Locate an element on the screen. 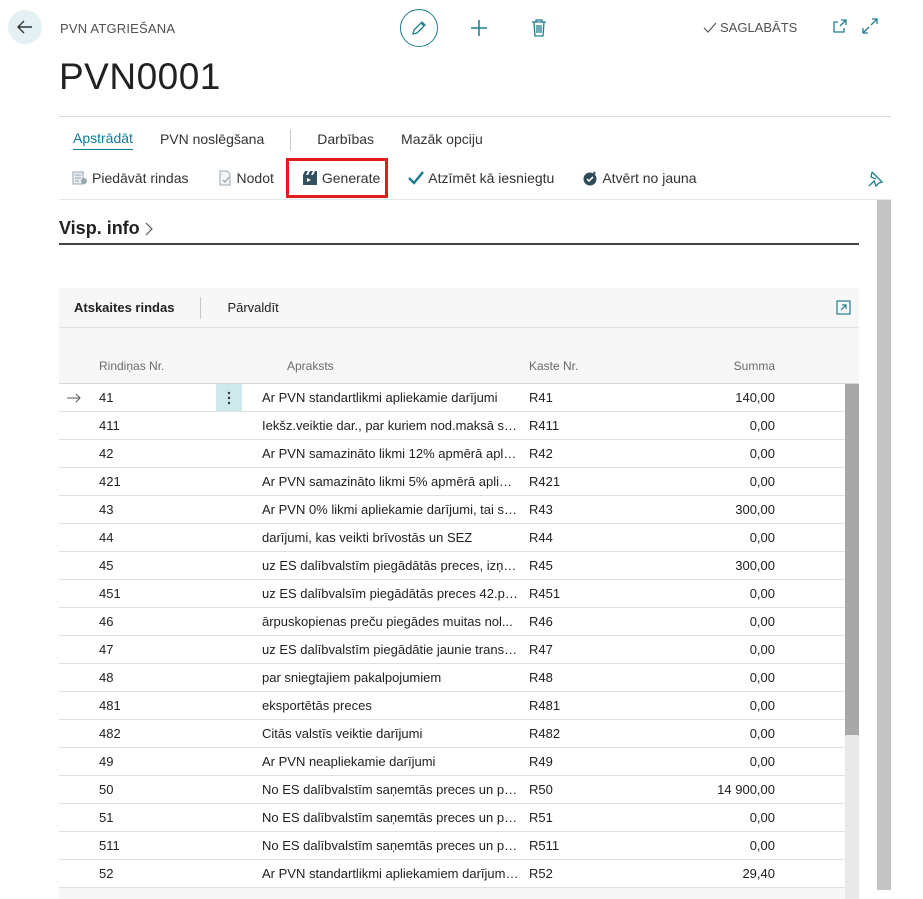  release-button: Nodot is located at coordinates (245, 178).